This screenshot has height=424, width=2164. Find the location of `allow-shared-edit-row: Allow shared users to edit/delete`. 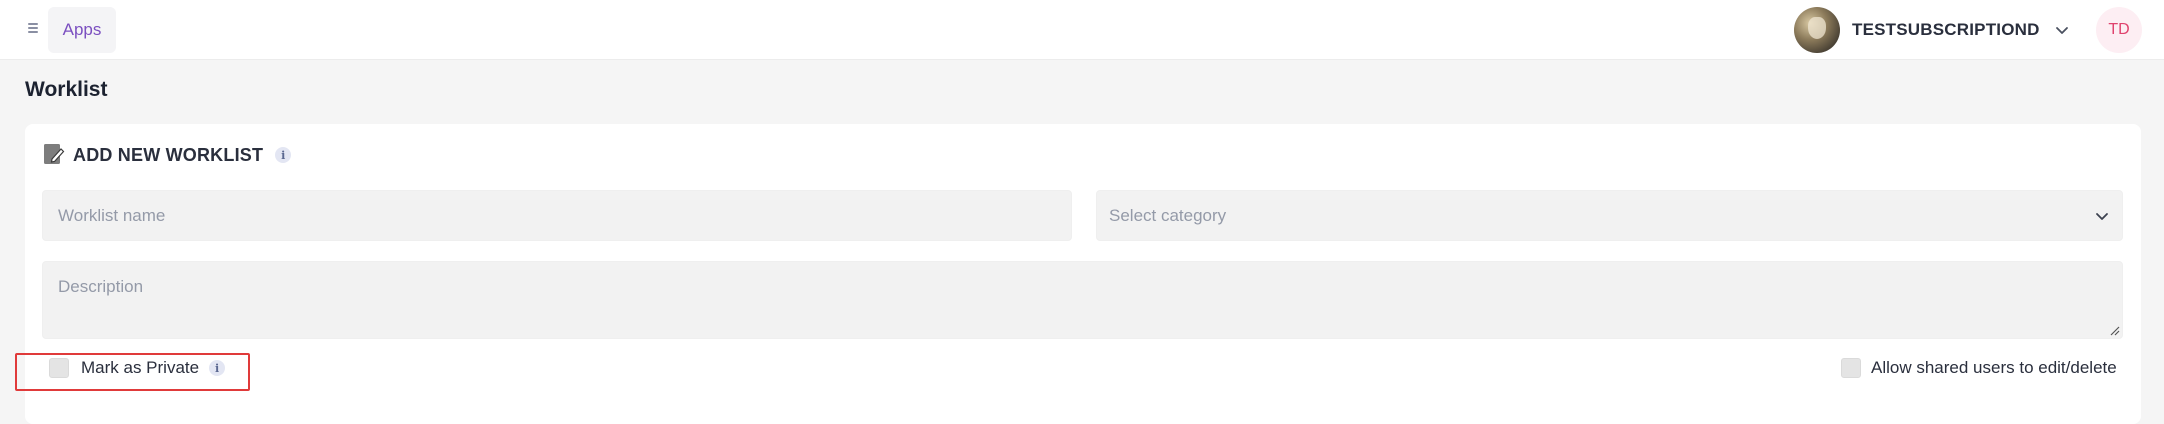

allow-shared-edit-row: Allow shared users to edit/delete is located at coordinates (1979, 368).